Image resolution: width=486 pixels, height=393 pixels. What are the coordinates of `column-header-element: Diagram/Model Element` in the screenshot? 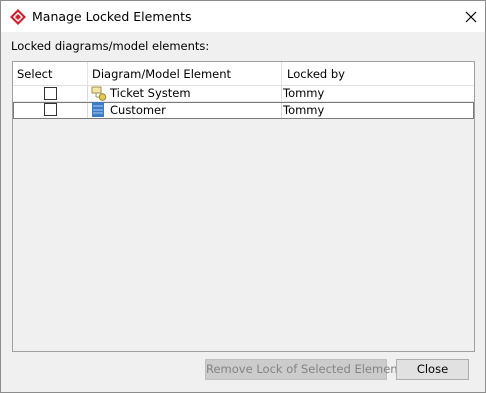 It's located at (185, 74).